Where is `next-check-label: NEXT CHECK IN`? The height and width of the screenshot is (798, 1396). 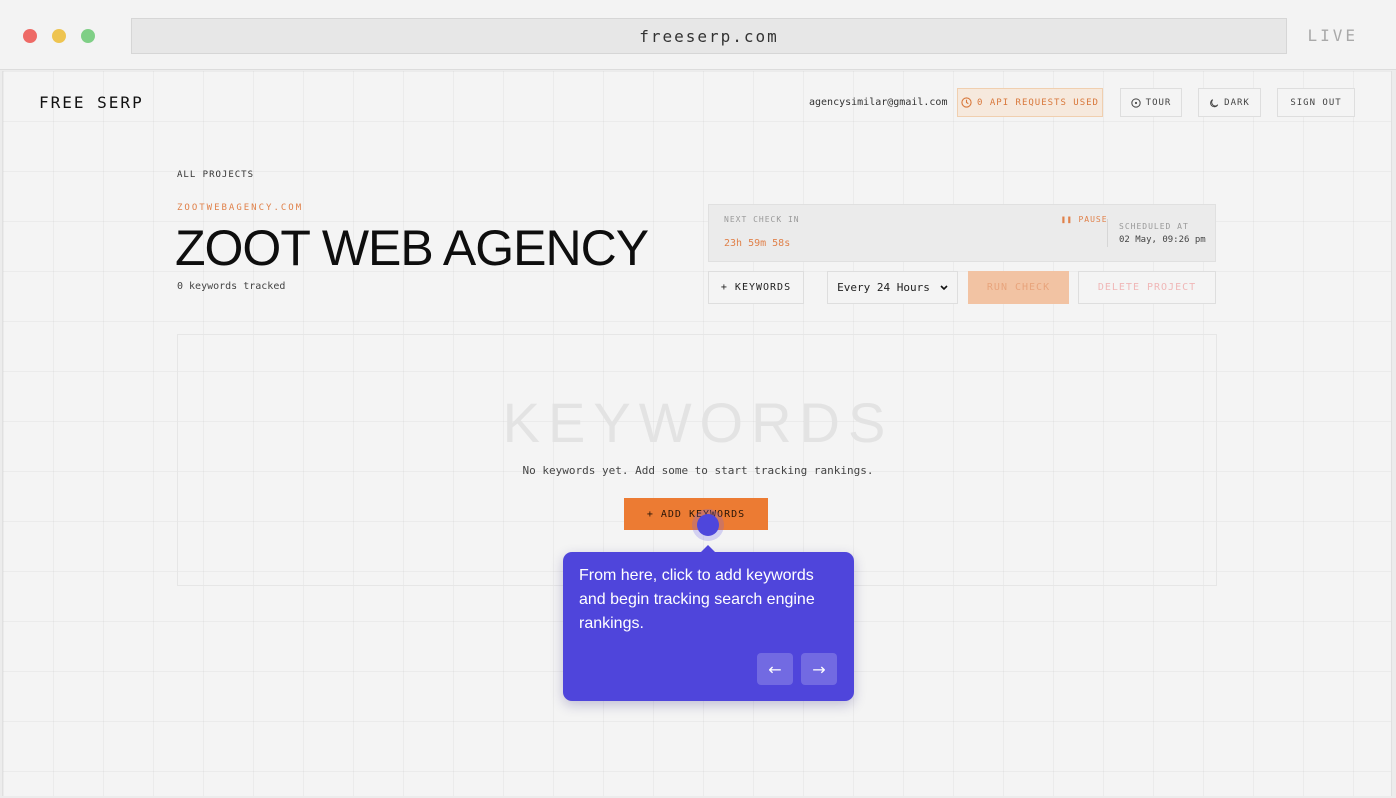 next-check-label: NEXT CHECK IN is located at coordinates (762, 219).